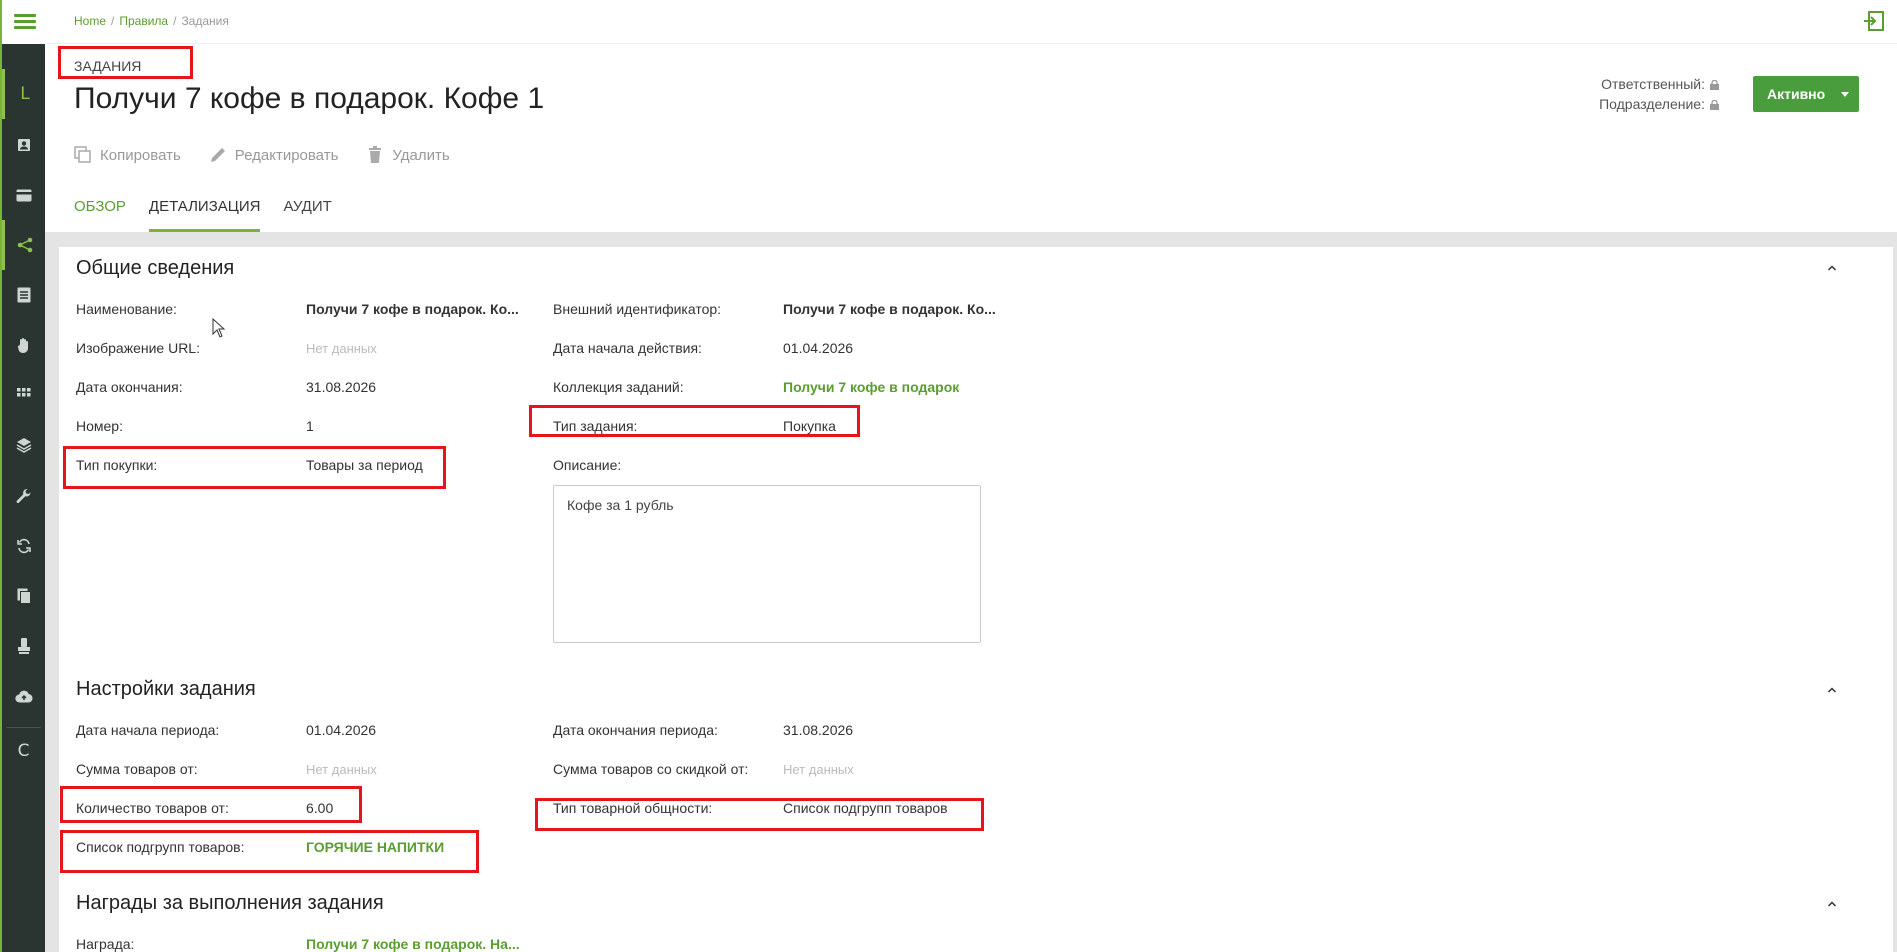  I want to click on breadcrumb: Home / Правила / Задания, so click(151, 21).